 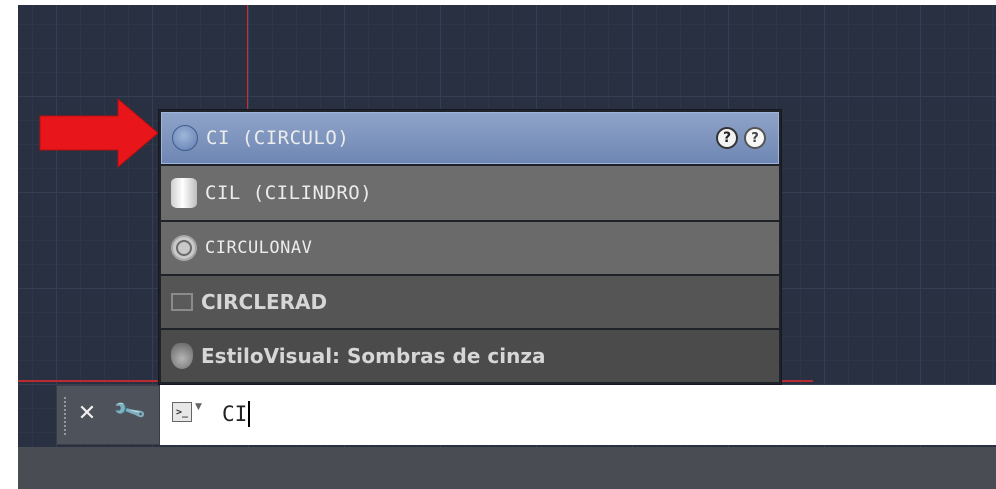 I want to click on autocomplete-item-circulo: CI (CIRCULO) ? ?, so click(x=470, y=138).